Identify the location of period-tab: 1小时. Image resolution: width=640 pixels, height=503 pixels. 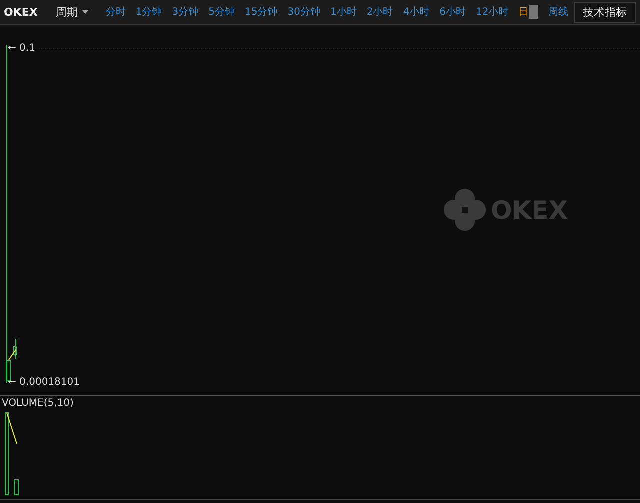
(343, 12).